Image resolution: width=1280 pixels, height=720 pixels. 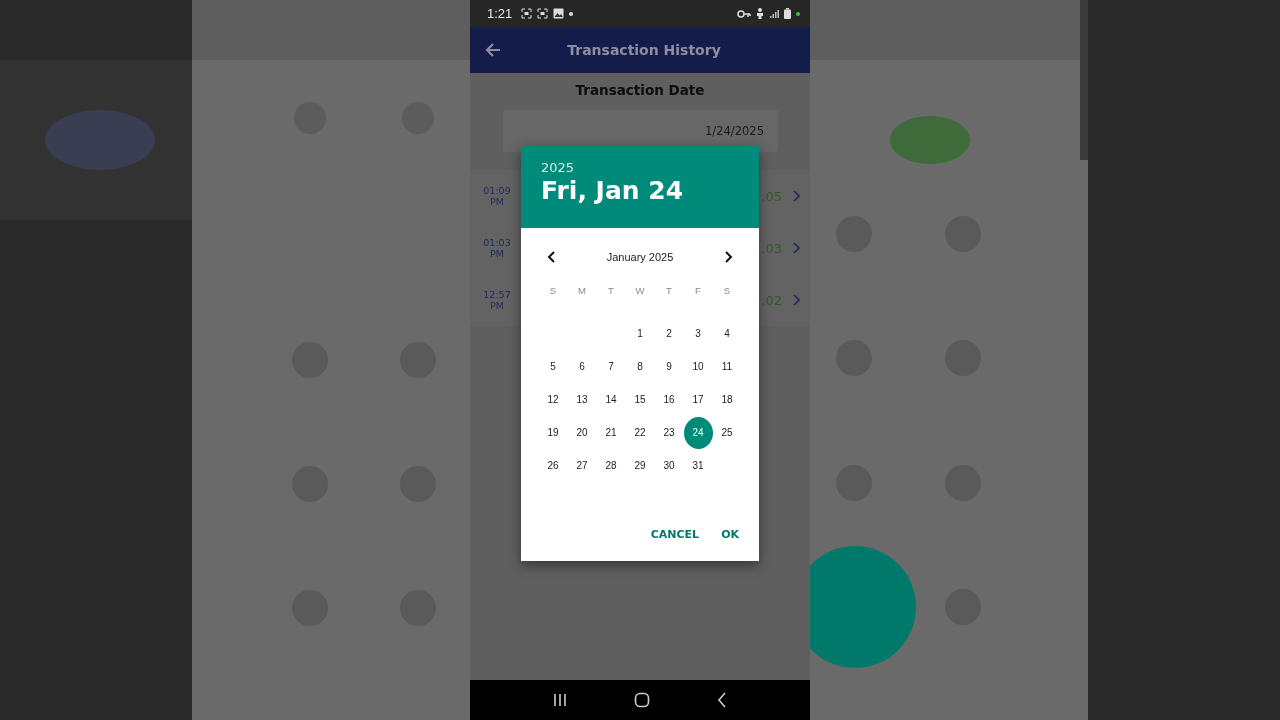 I want to click on calendar-day: 28, so click(x=611, y=465).